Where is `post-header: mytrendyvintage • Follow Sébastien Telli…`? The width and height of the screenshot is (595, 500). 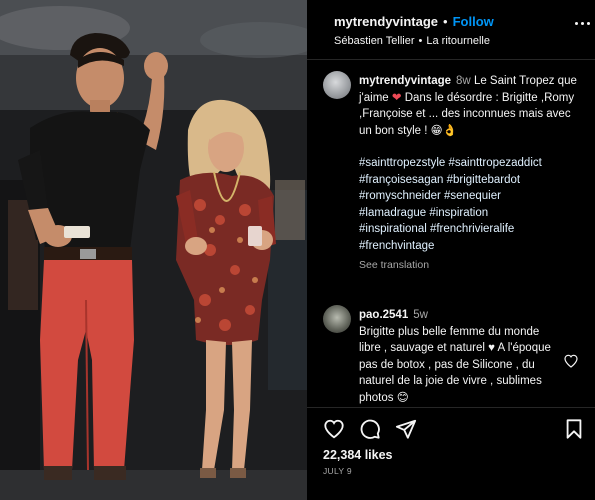
post-header: mytrendyvintage • Follow Sébastien Telli… is located at coordinates (451, 30).